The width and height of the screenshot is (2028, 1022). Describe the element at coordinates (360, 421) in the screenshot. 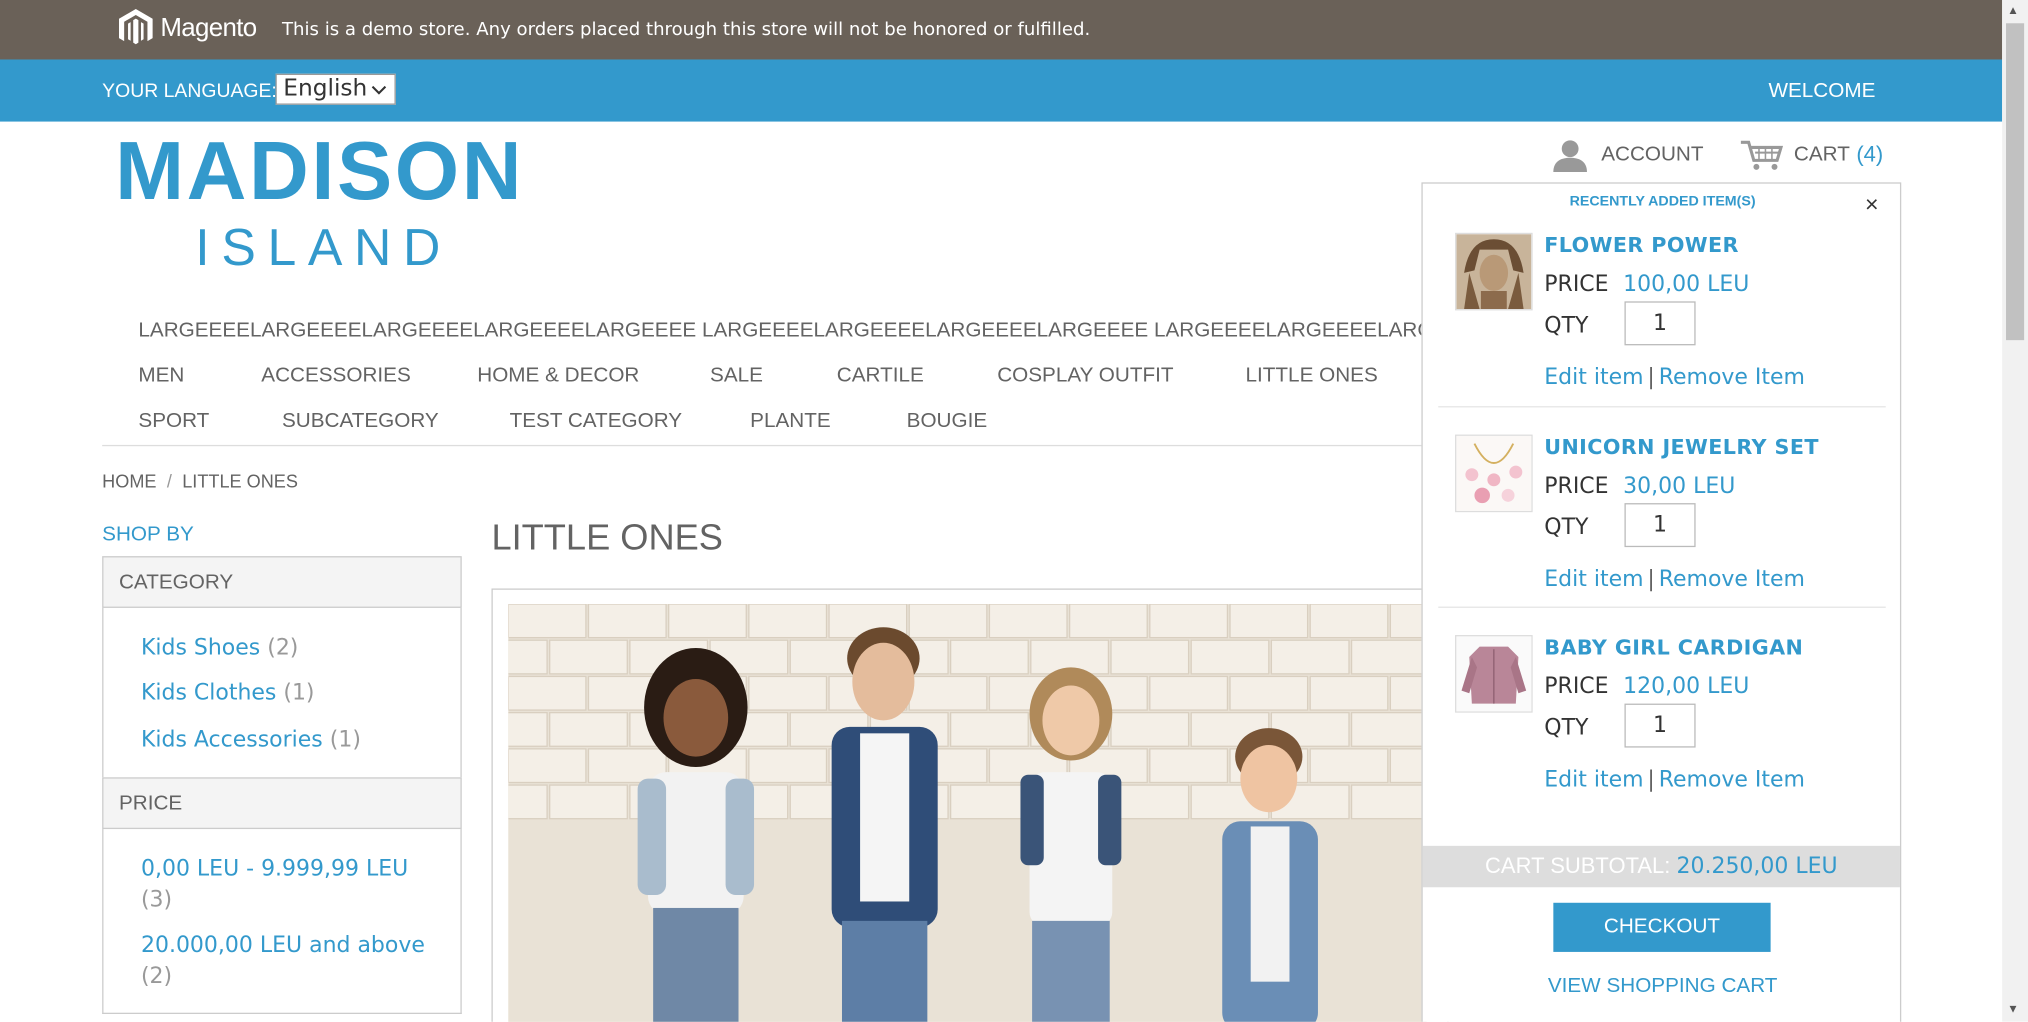

I see `nav-item-subcategory: SUBCATEGORY` at that location.